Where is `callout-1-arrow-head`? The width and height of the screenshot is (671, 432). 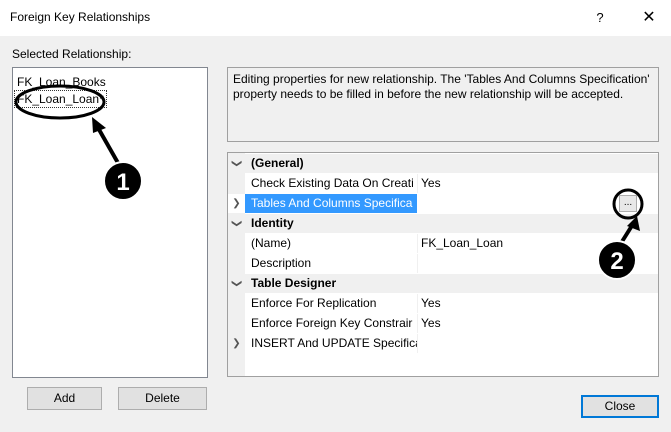
callout-1-arrow-head is located at coordinates (99, 125).